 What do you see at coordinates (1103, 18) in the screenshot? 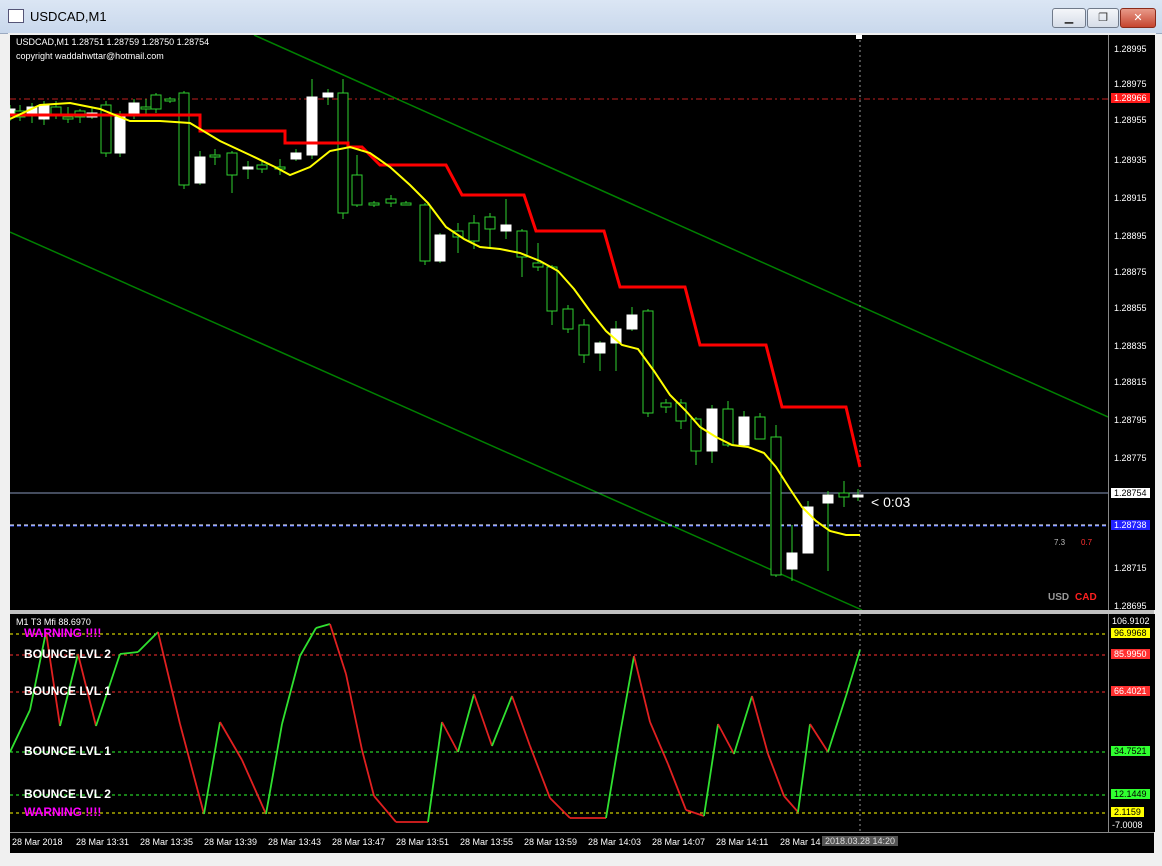
I see `maximize-button: ❐` at bounding box center [1103, 18].